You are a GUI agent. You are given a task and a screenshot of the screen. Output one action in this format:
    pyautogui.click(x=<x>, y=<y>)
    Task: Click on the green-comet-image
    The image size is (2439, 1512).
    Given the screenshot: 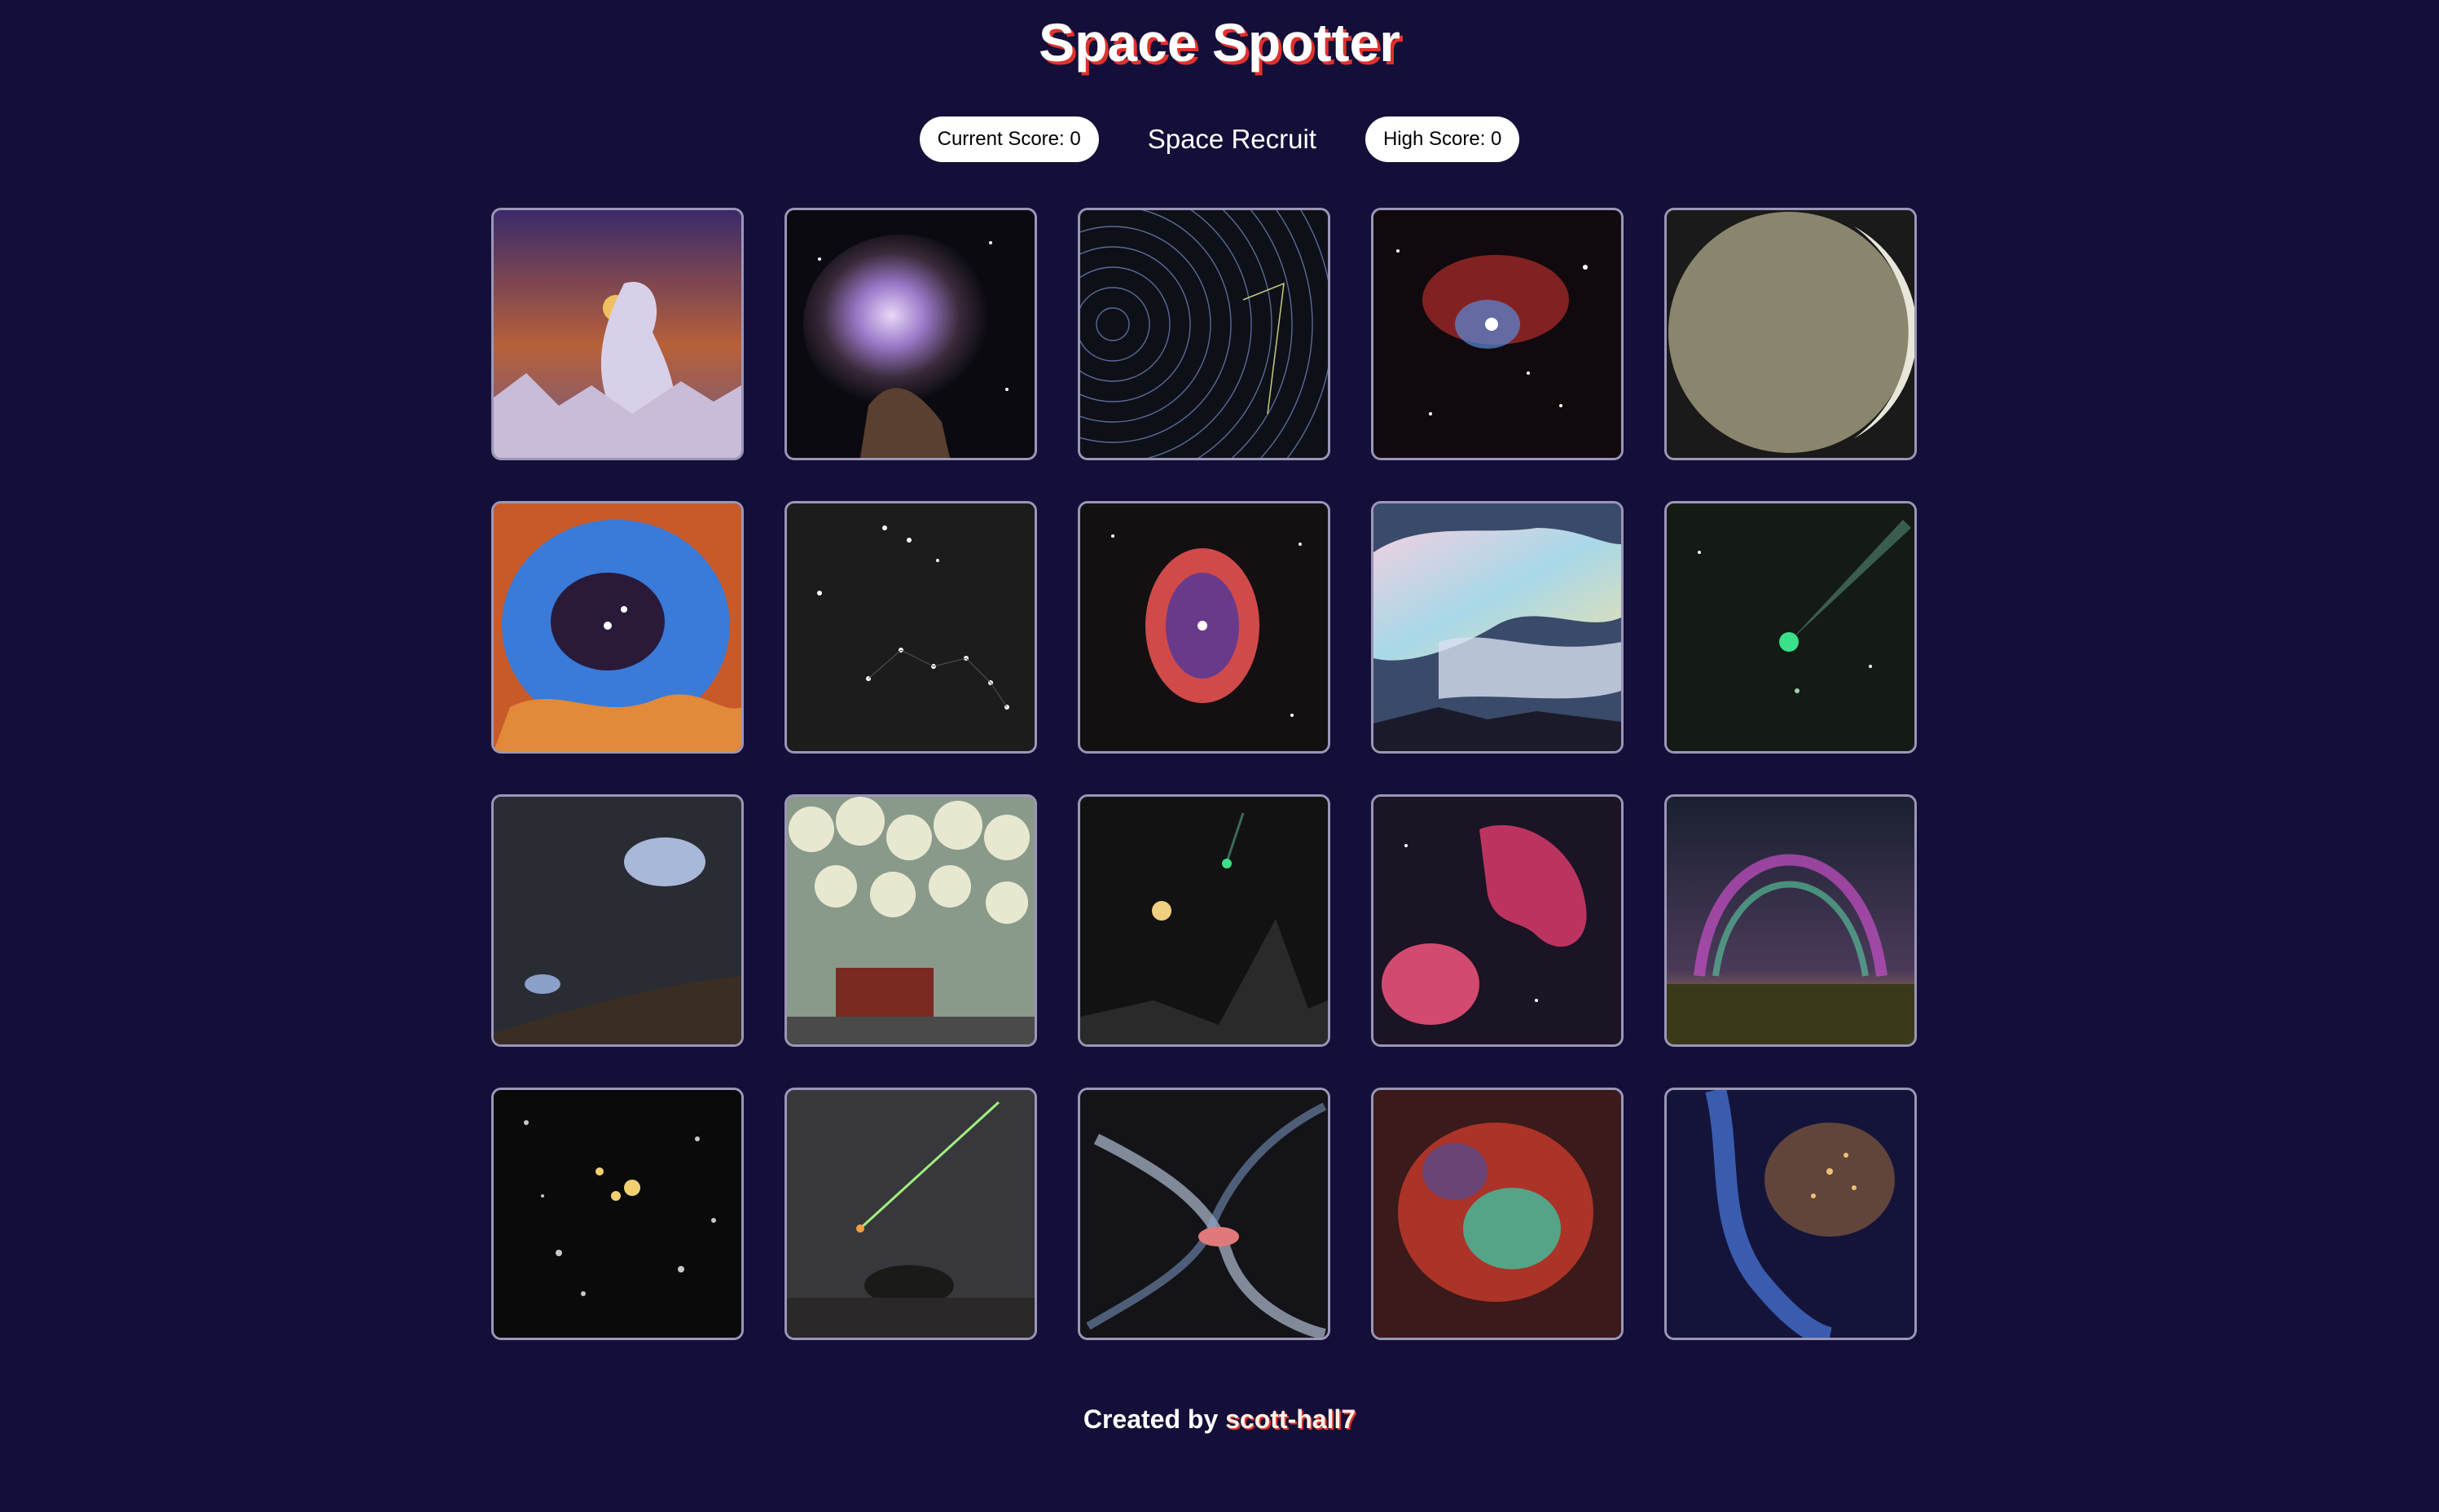 What is the action you would take?
    pyautogui.click(x=1790, y=627)
    